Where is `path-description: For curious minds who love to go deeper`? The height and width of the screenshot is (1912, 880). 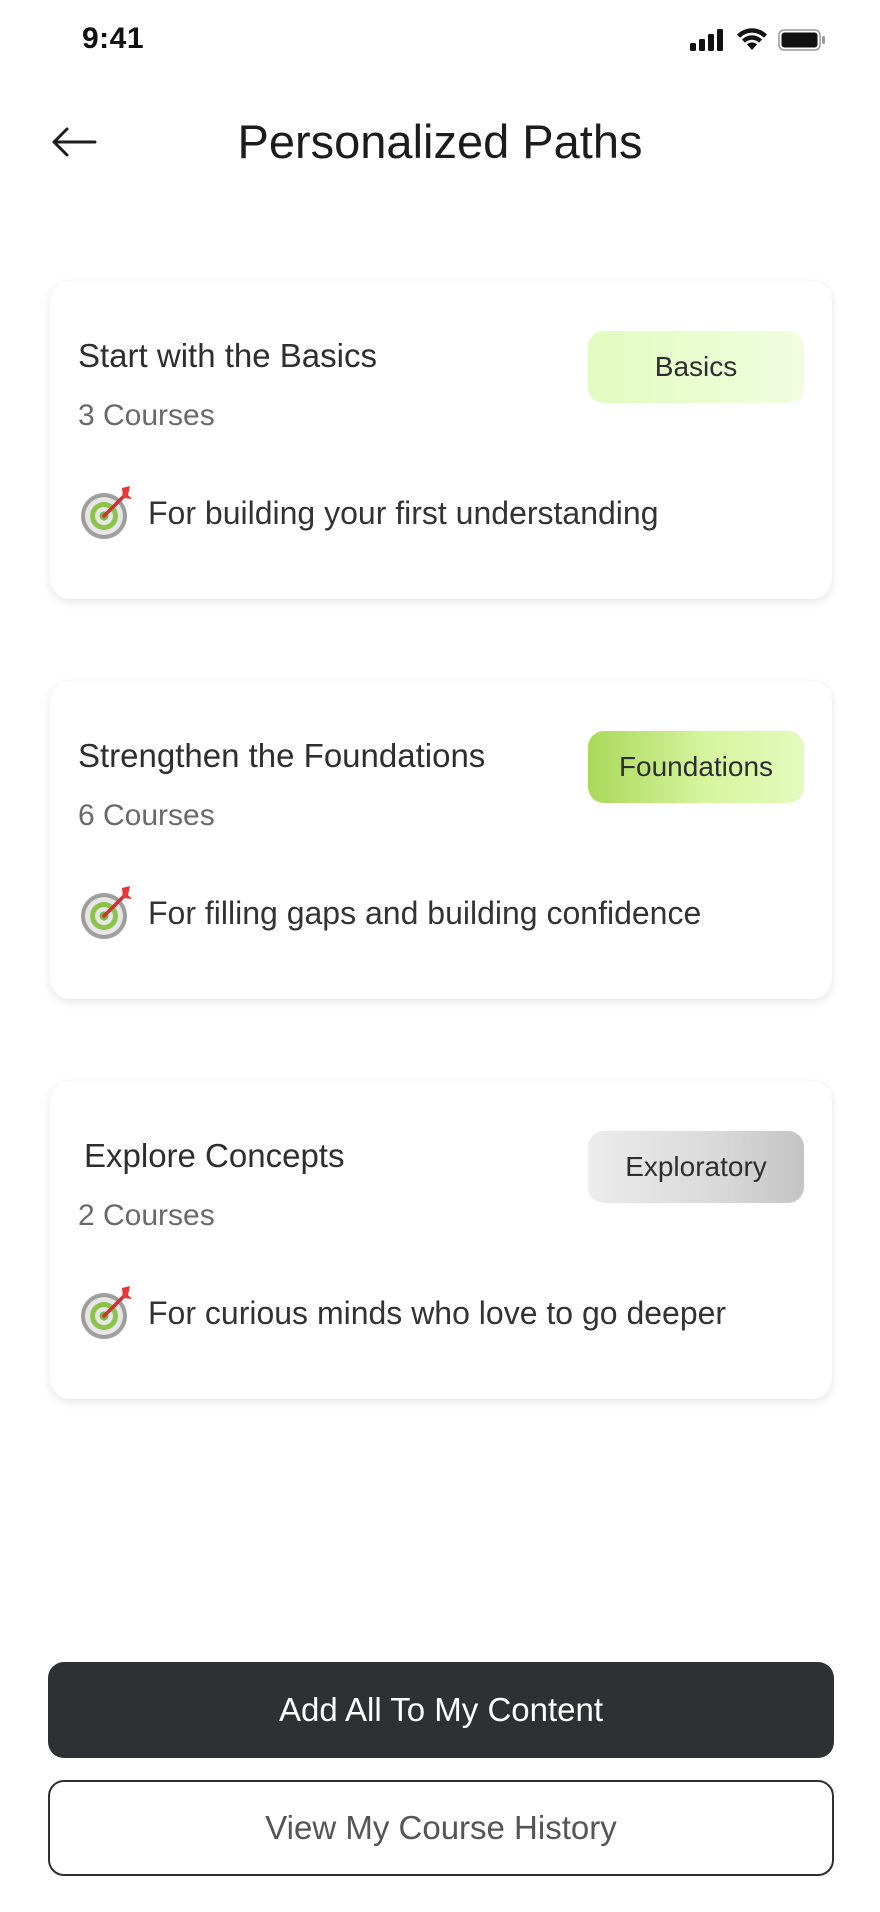
path-description: For curious minds who love to go deeper is located at coordinates (437, 1312).